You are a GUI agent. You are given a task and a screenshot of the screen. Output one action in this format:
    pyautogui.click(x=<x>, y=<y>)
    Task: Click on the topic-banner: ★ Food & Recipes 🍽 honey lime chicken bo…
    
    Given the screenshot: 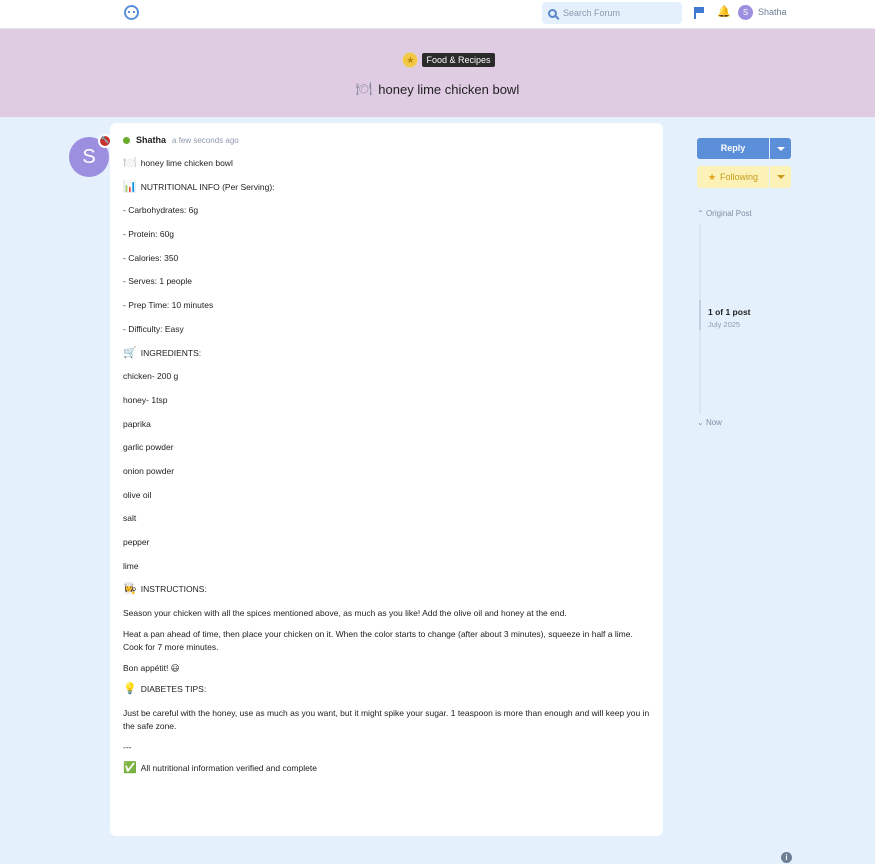 What is the action you would take?
    pyautogui.click(x=437, y=73)
    